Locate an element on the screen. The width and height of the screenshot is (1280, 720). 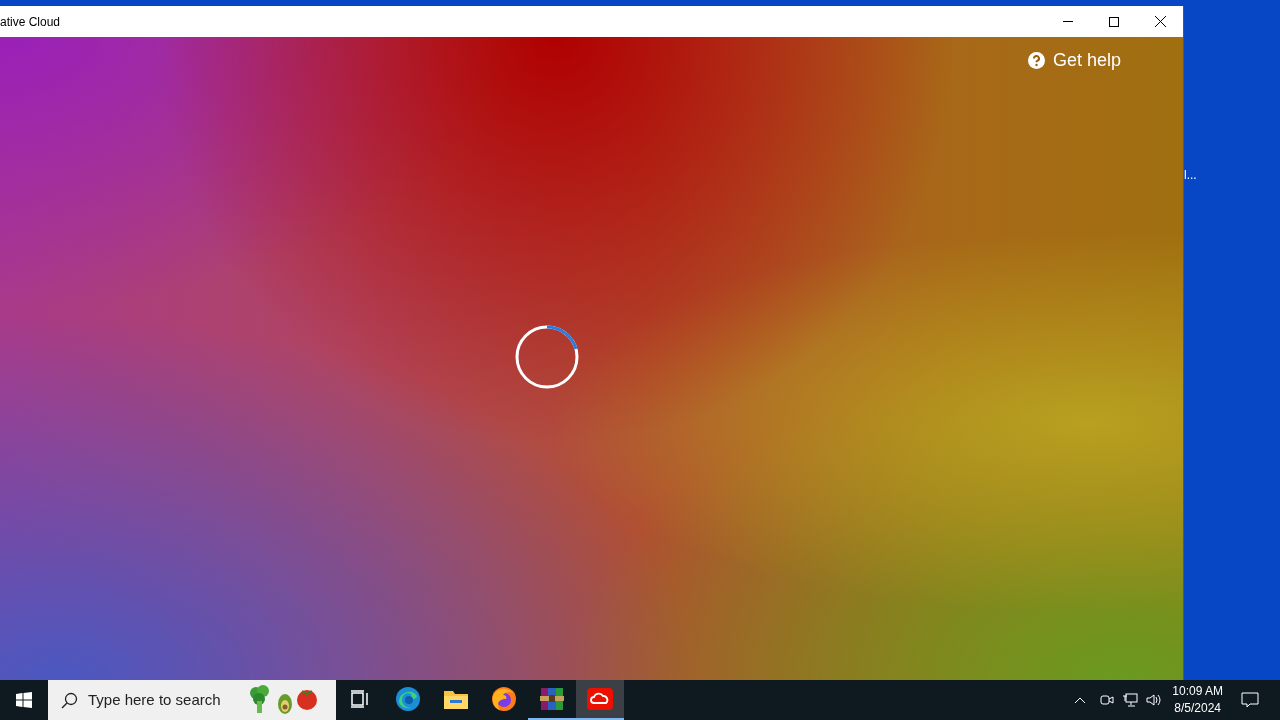
vegetables-icon is located at coordinates (283, 700).